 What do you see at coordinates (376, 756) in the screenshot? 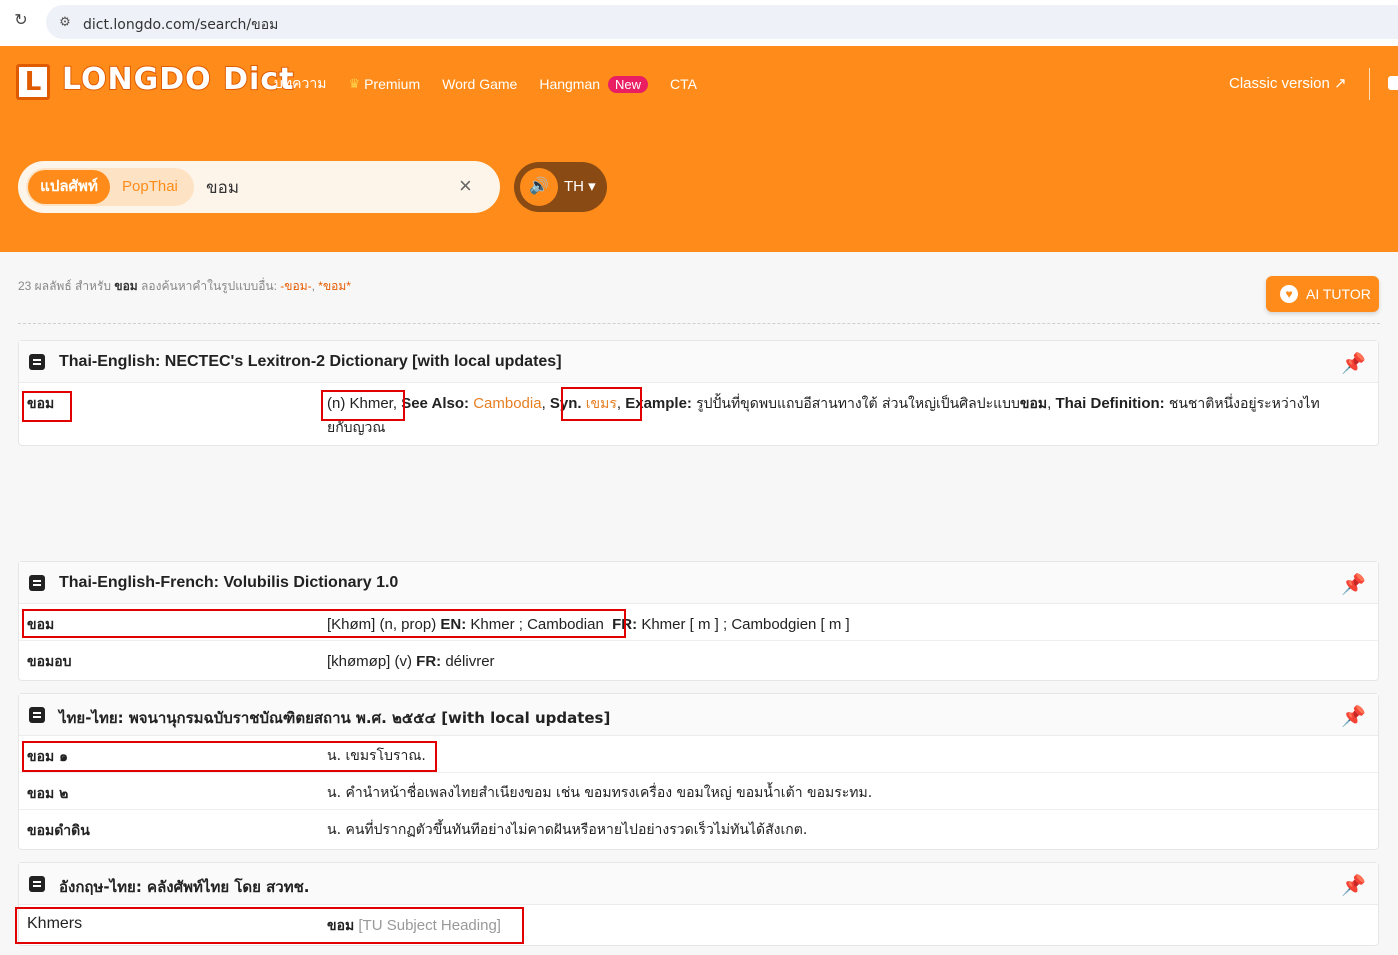
I see `entry-definition: น. เขมรโบราณ.` at bounding box center [376, 756].